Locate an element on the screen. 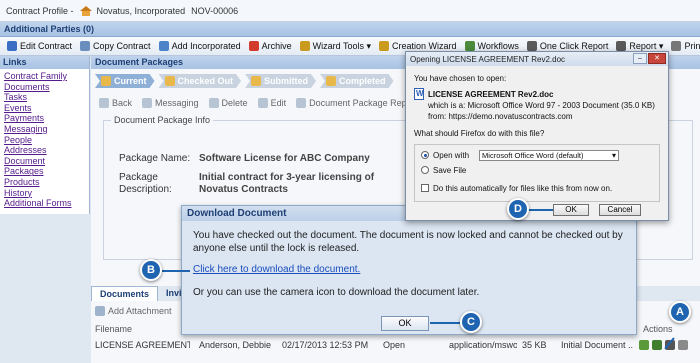  status-current: Current is located at coordinates (125, 81).